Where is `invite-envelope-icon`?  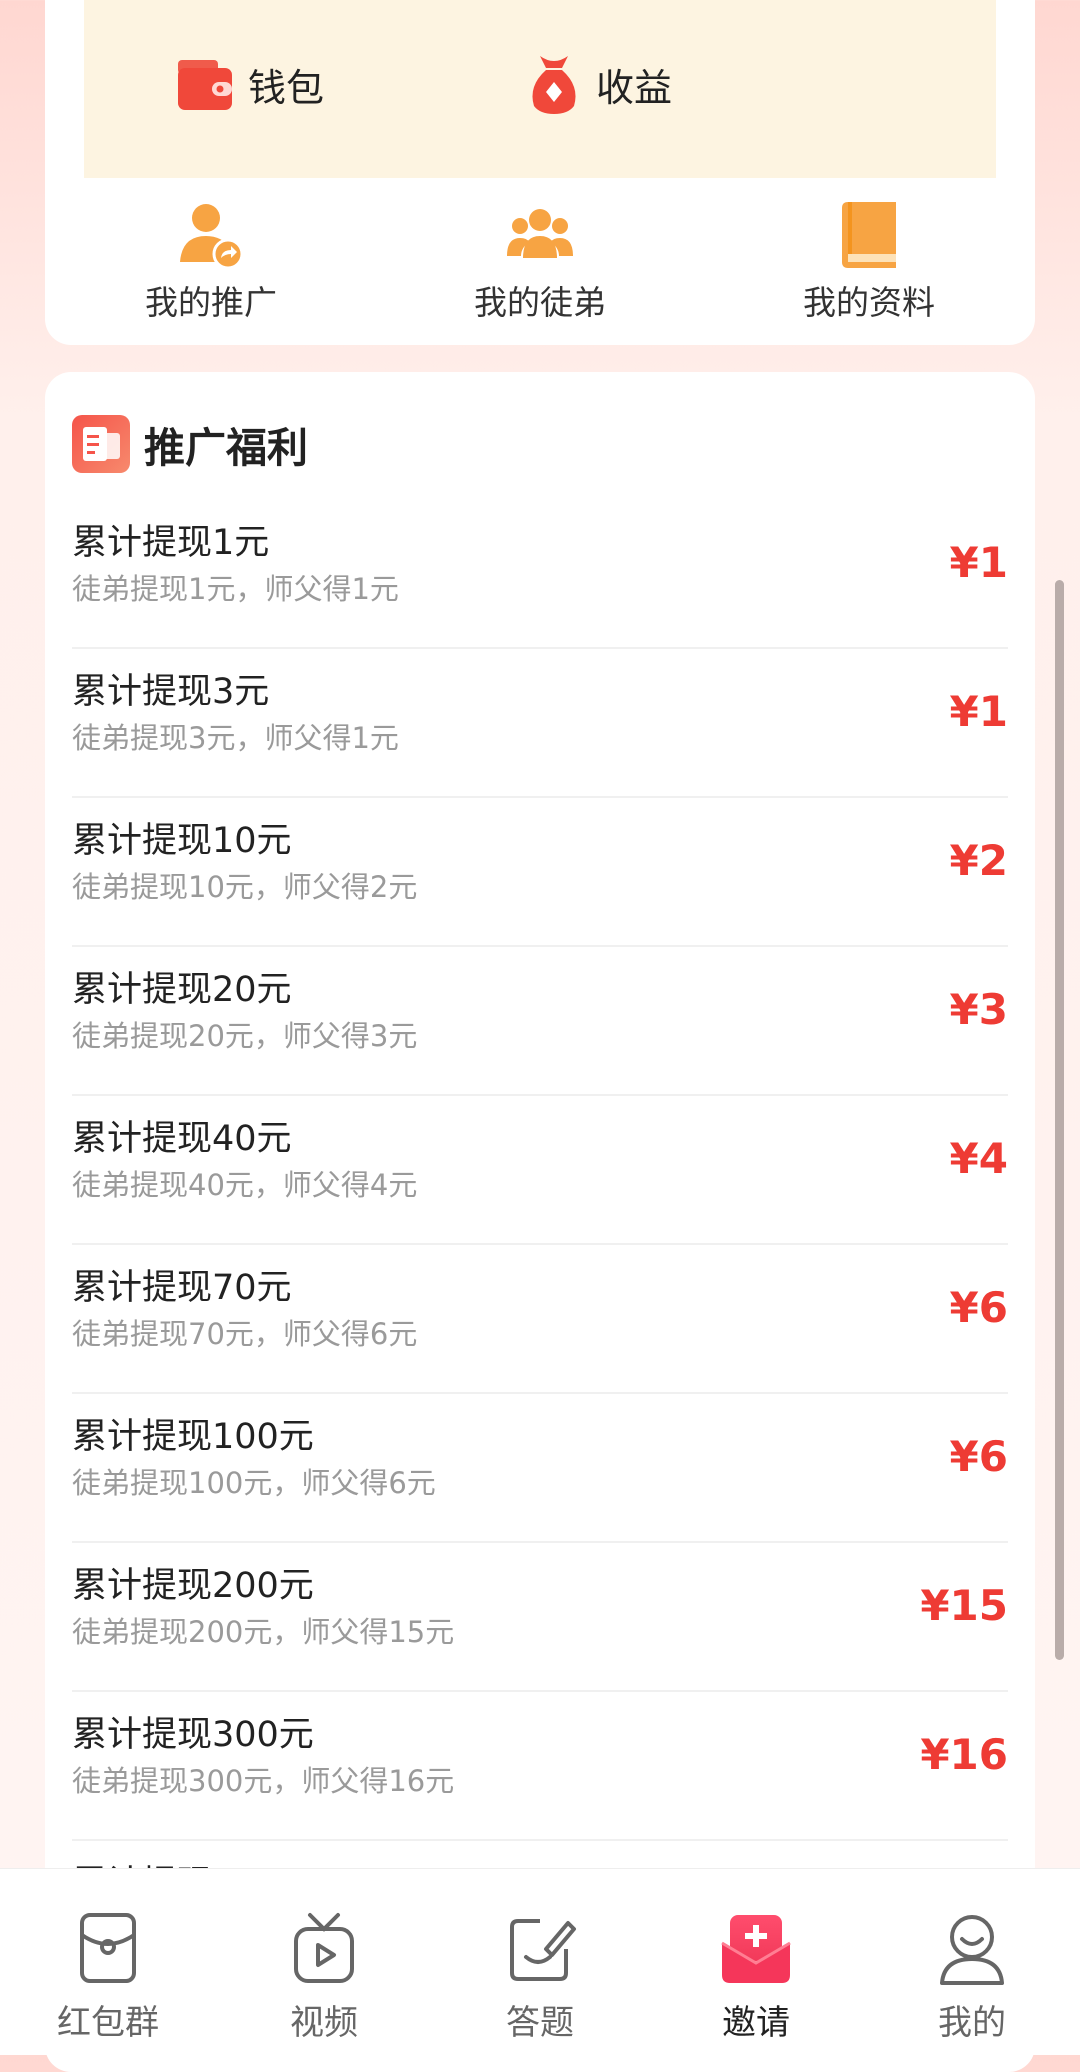
invite-envelope-icon is located at coordinates (756, 1949).